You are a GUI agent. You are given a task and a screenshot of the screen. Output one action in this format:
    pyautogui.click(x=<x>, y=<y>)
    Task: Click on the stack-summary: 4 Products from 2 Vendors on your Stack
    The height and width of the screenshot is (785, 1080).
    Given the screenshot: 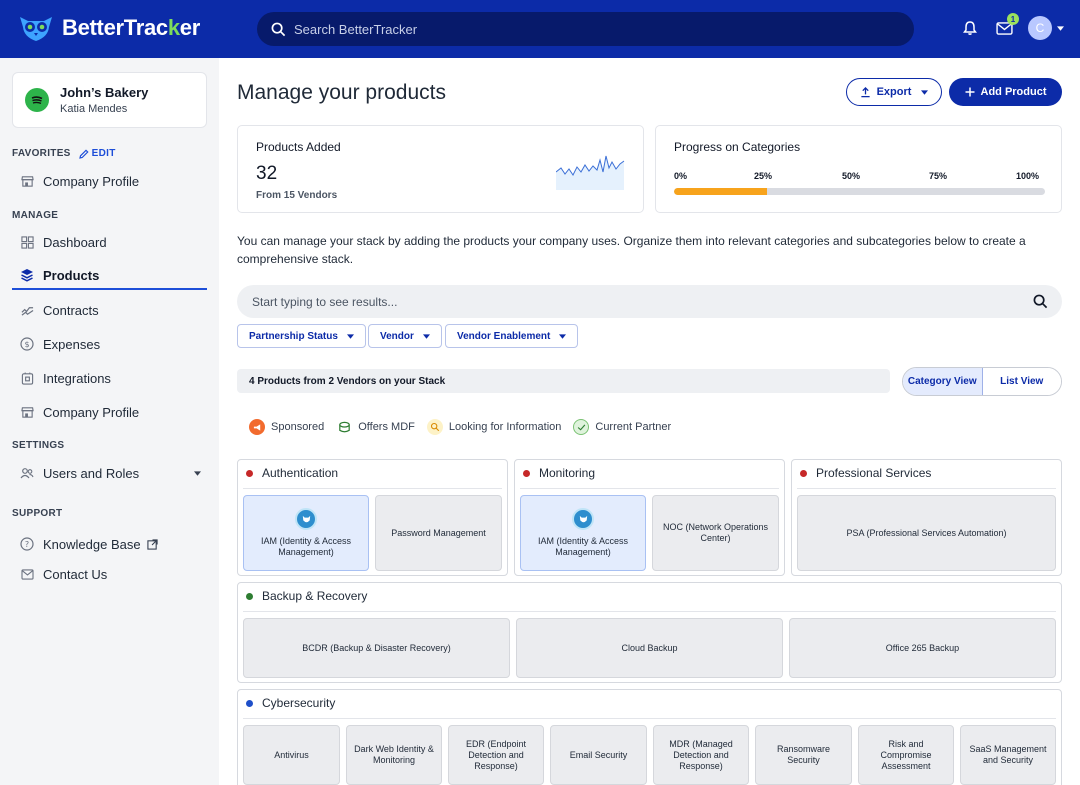 What is the action you would take?
    pyautogui.click(x=563, y=381)
    